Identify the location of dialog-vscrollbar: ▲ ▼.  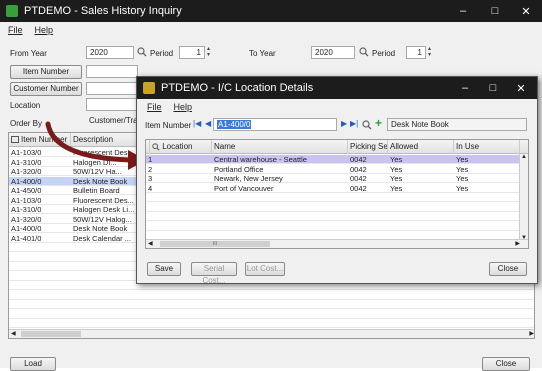
(523, 197).